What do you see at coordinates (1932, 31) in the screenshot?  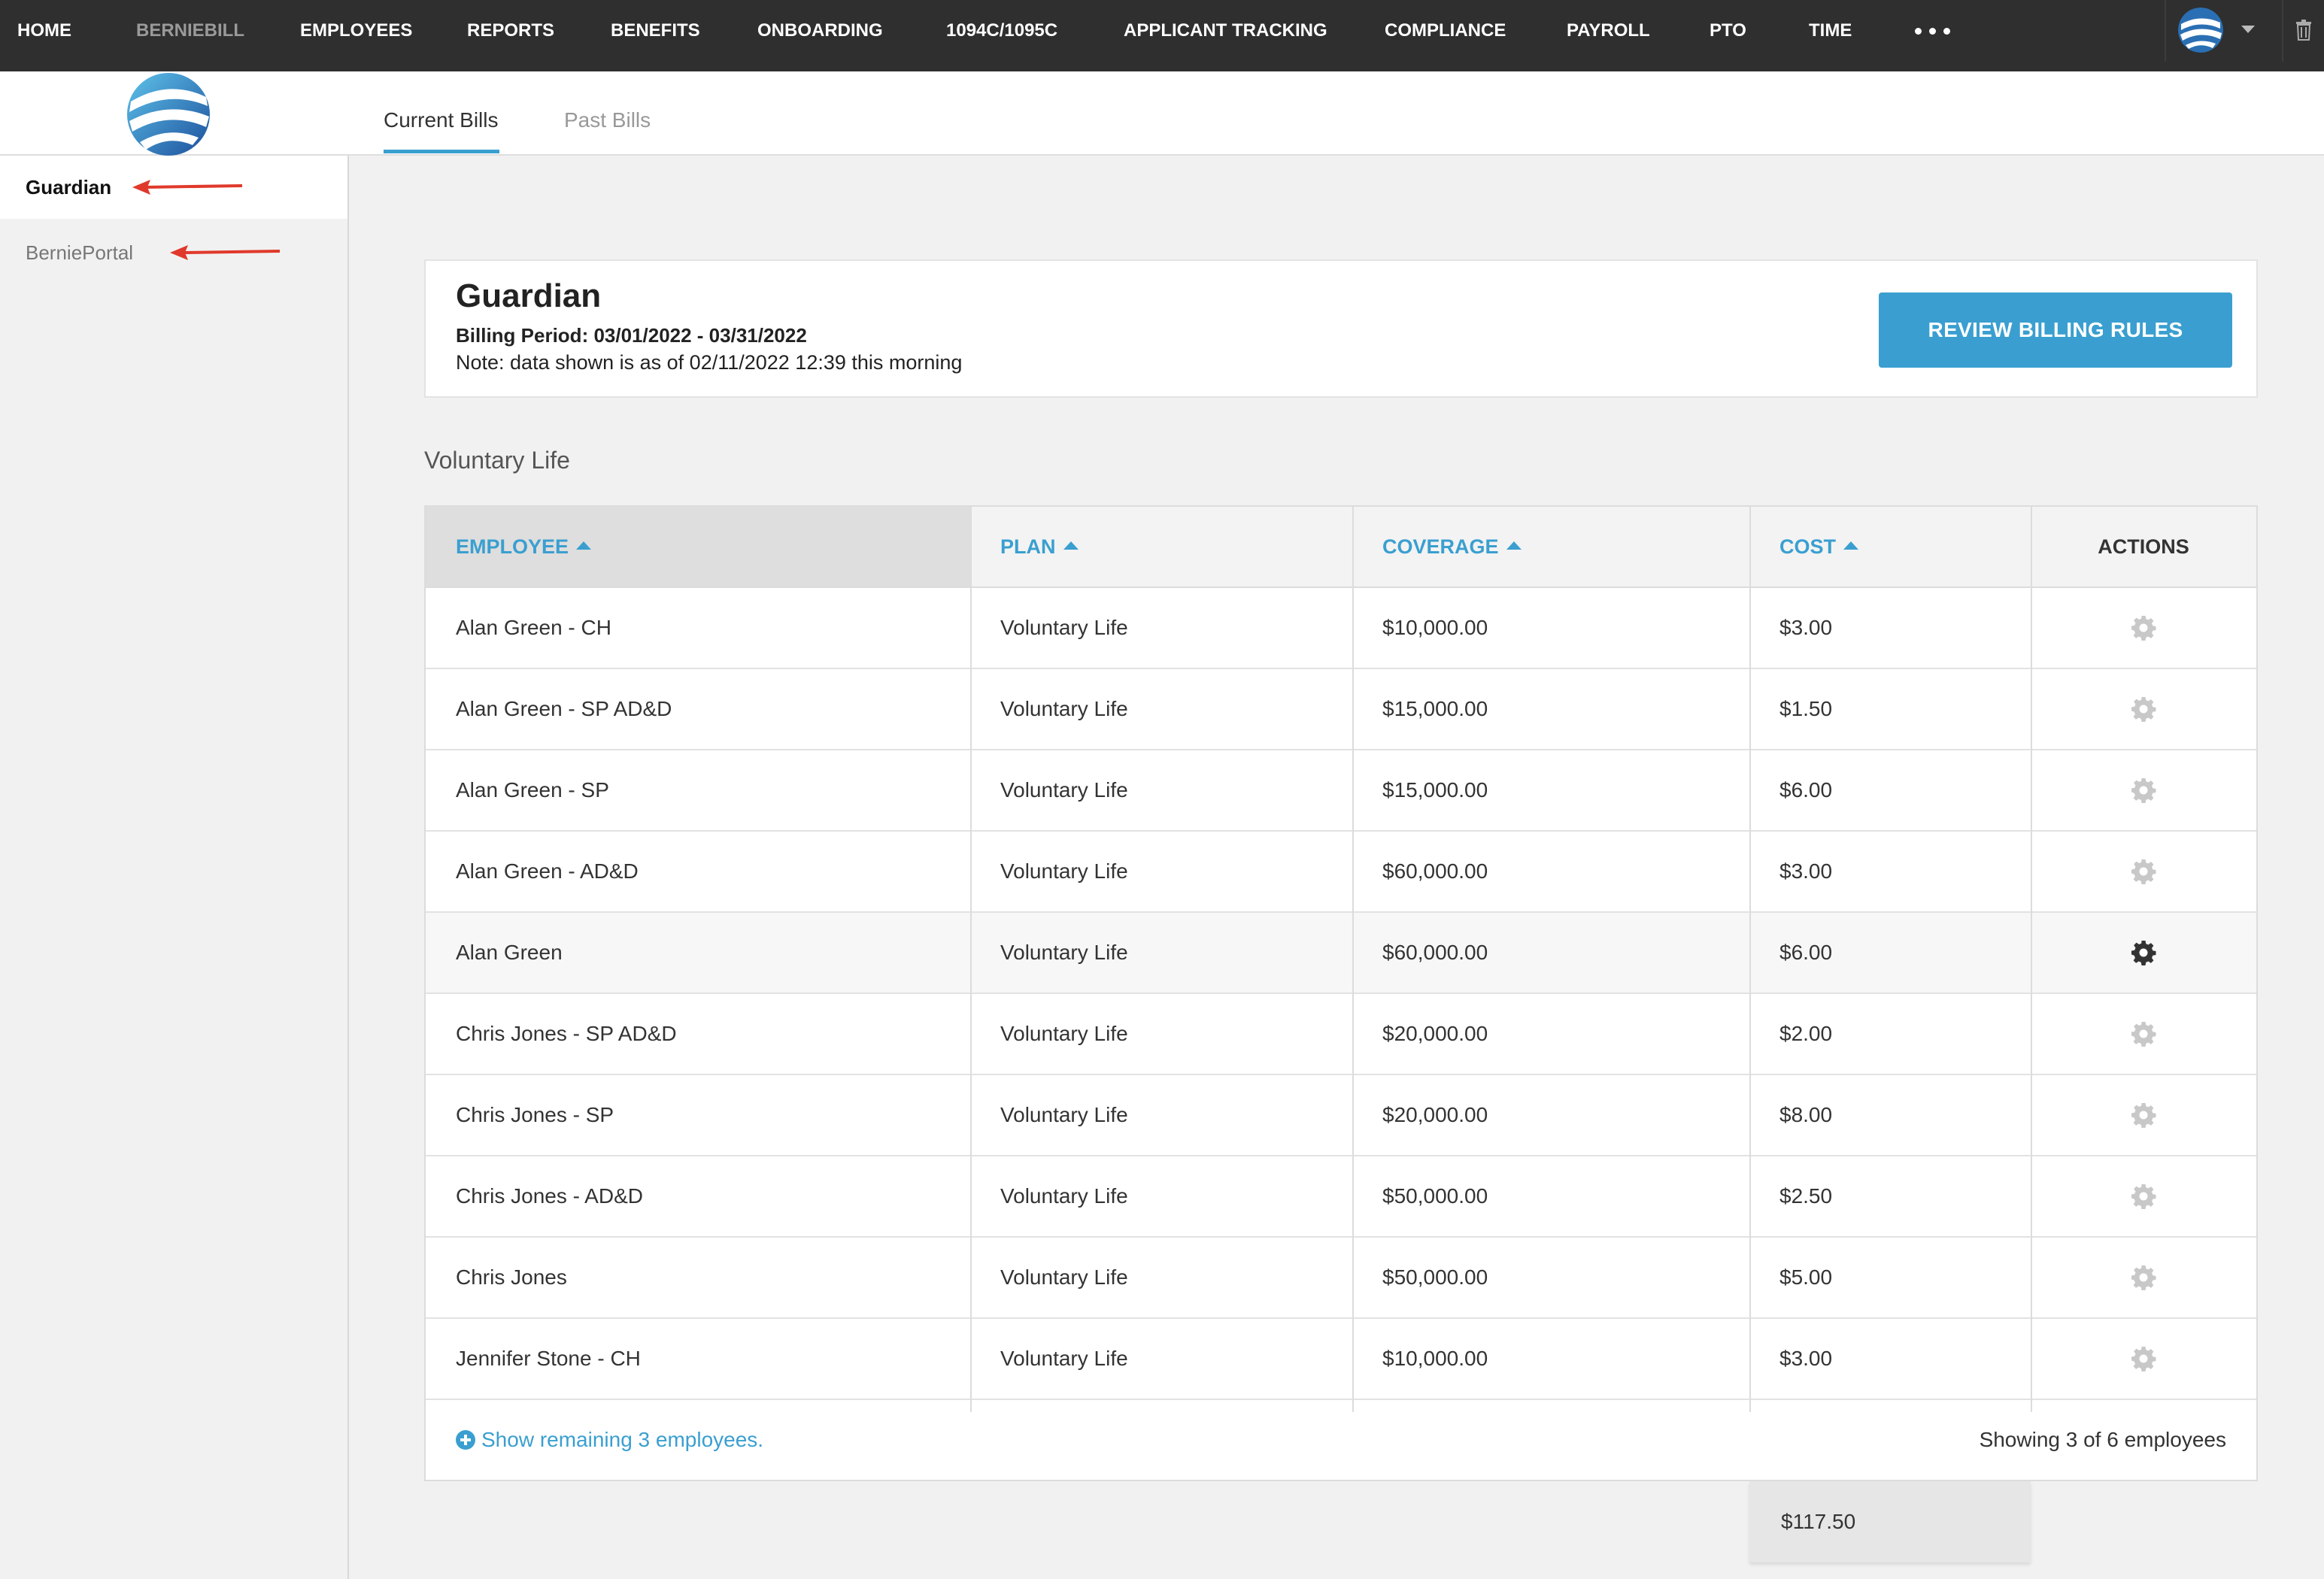 I see `more-dots-icon` at bounding box center [1932, 31].